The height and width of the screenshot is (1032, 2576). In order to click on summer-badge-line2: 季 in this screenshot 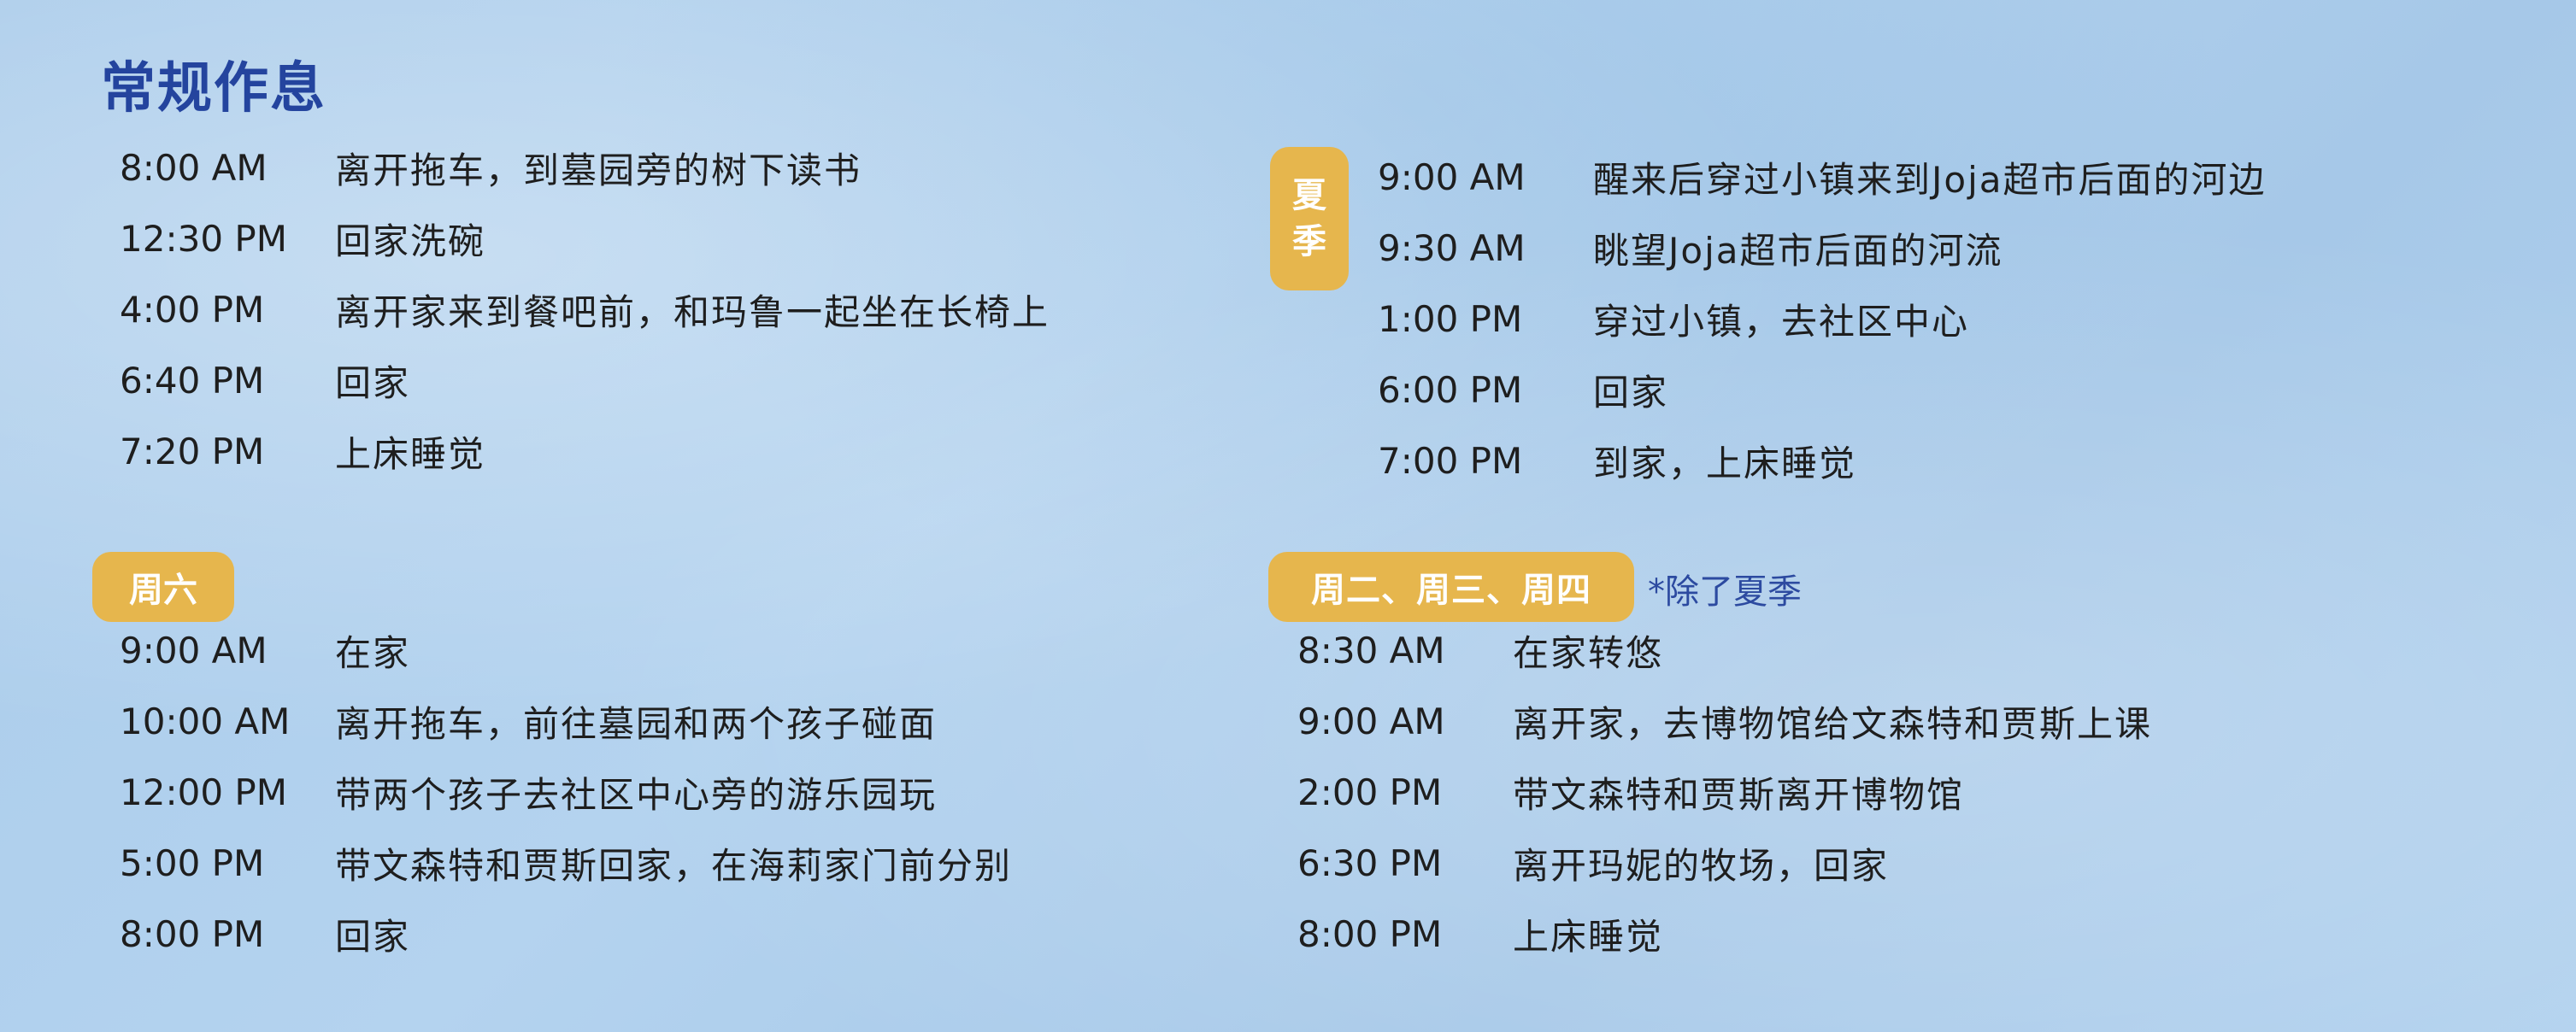, I will do `click(1309, 242)`.